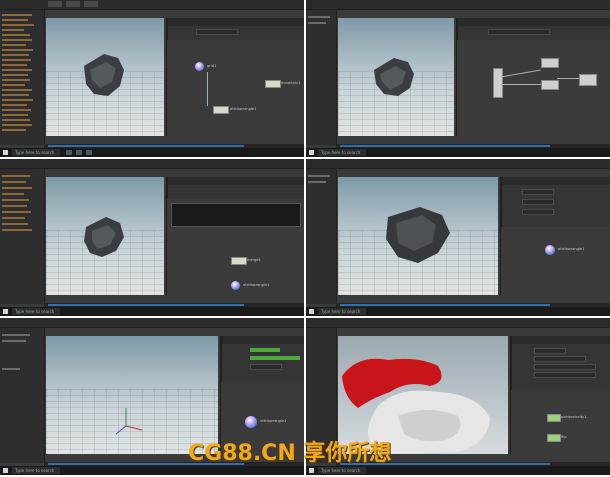 This screenshot has width=610, height=477. I want to click on network-editor: attribwrangle1, so click(555, 236).